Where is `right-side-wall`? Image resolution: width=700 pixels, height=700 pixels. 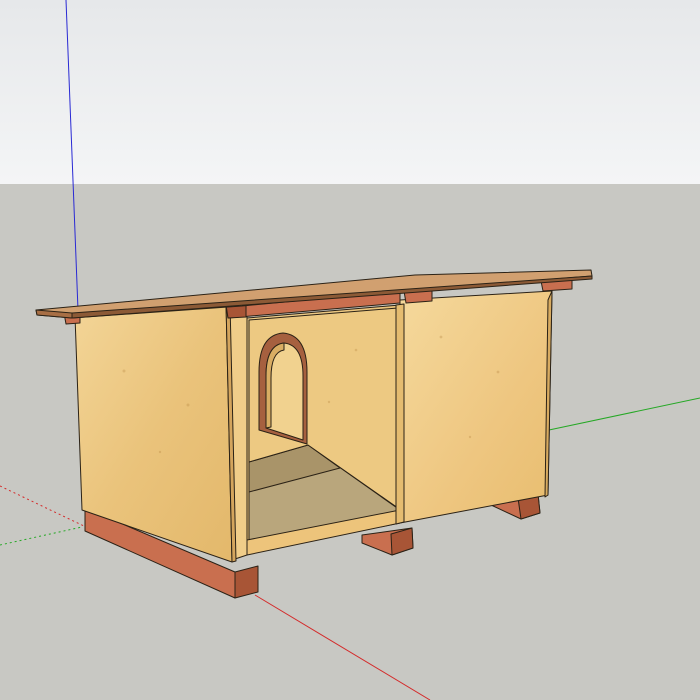
right-side-wall is located at coordinates (476, 407).